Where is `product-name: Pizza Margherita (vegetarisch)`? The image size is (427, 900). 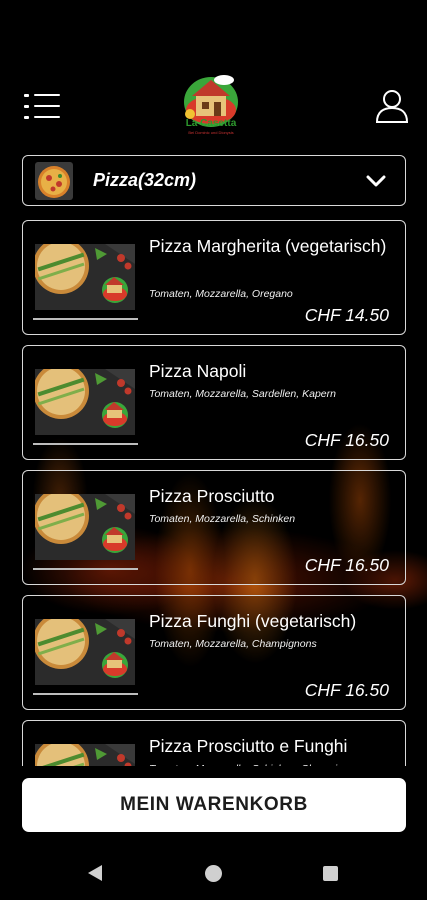 product-name: Pizza Margherita (vegetarisch) is located at coordinates (268, 246).